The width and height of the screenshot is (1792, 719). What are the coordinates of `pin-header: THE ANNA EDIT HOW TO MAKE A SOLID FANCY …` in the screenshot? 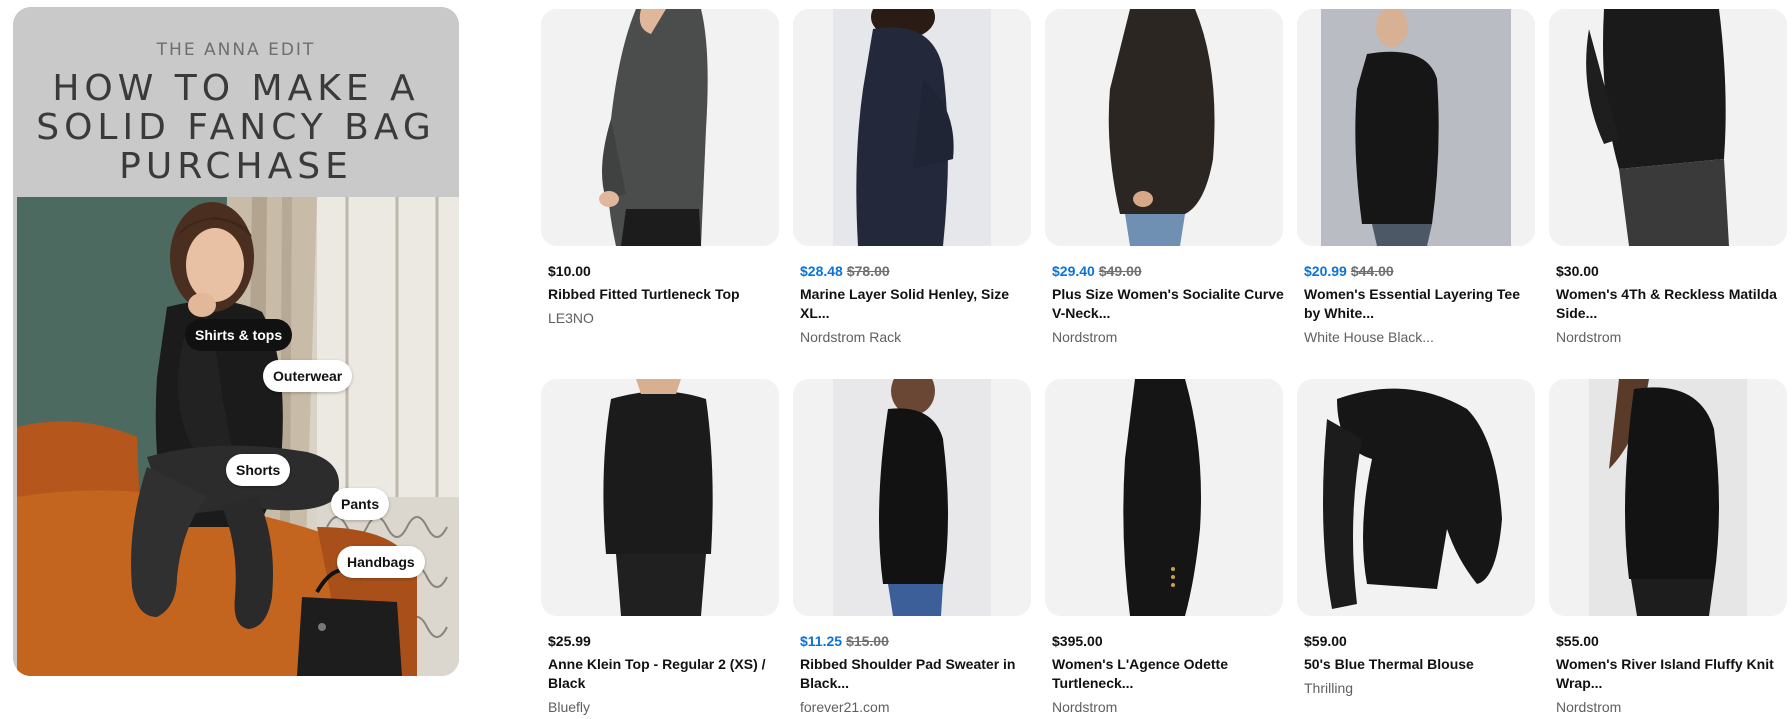 It's located at (236, 102).